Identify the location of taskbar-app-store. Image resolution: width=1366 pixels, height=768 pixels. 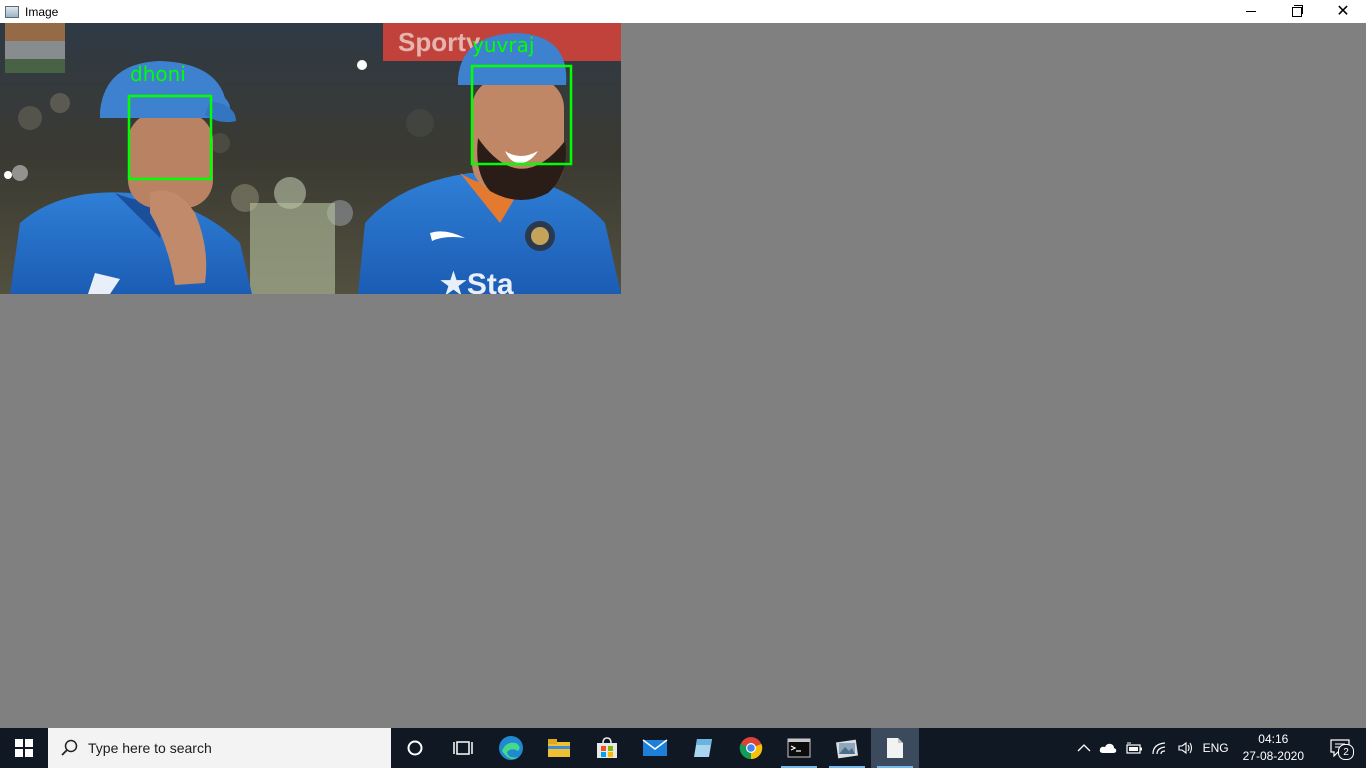
(607, 748).